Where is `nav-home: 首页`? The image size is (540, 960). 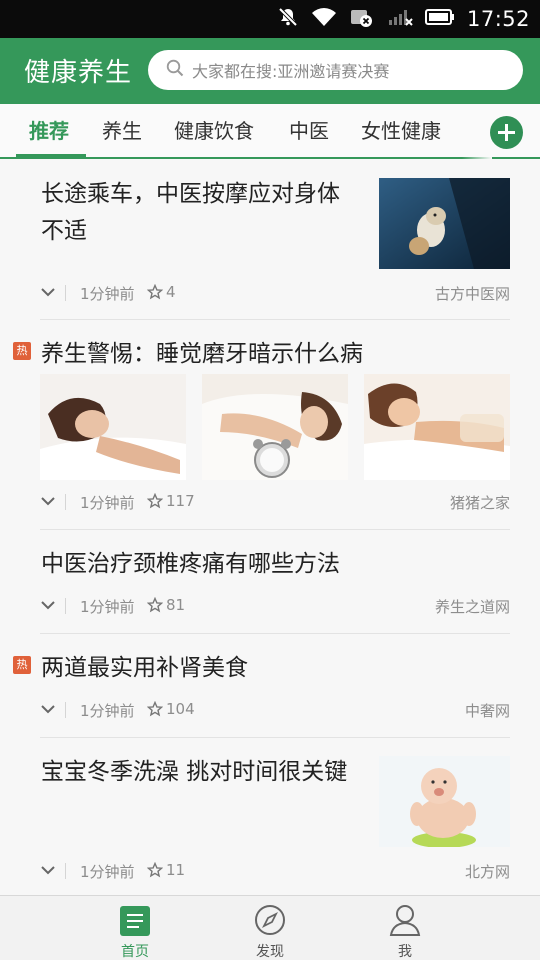
nav-home: 首页 is located at coordinates (135, 928).